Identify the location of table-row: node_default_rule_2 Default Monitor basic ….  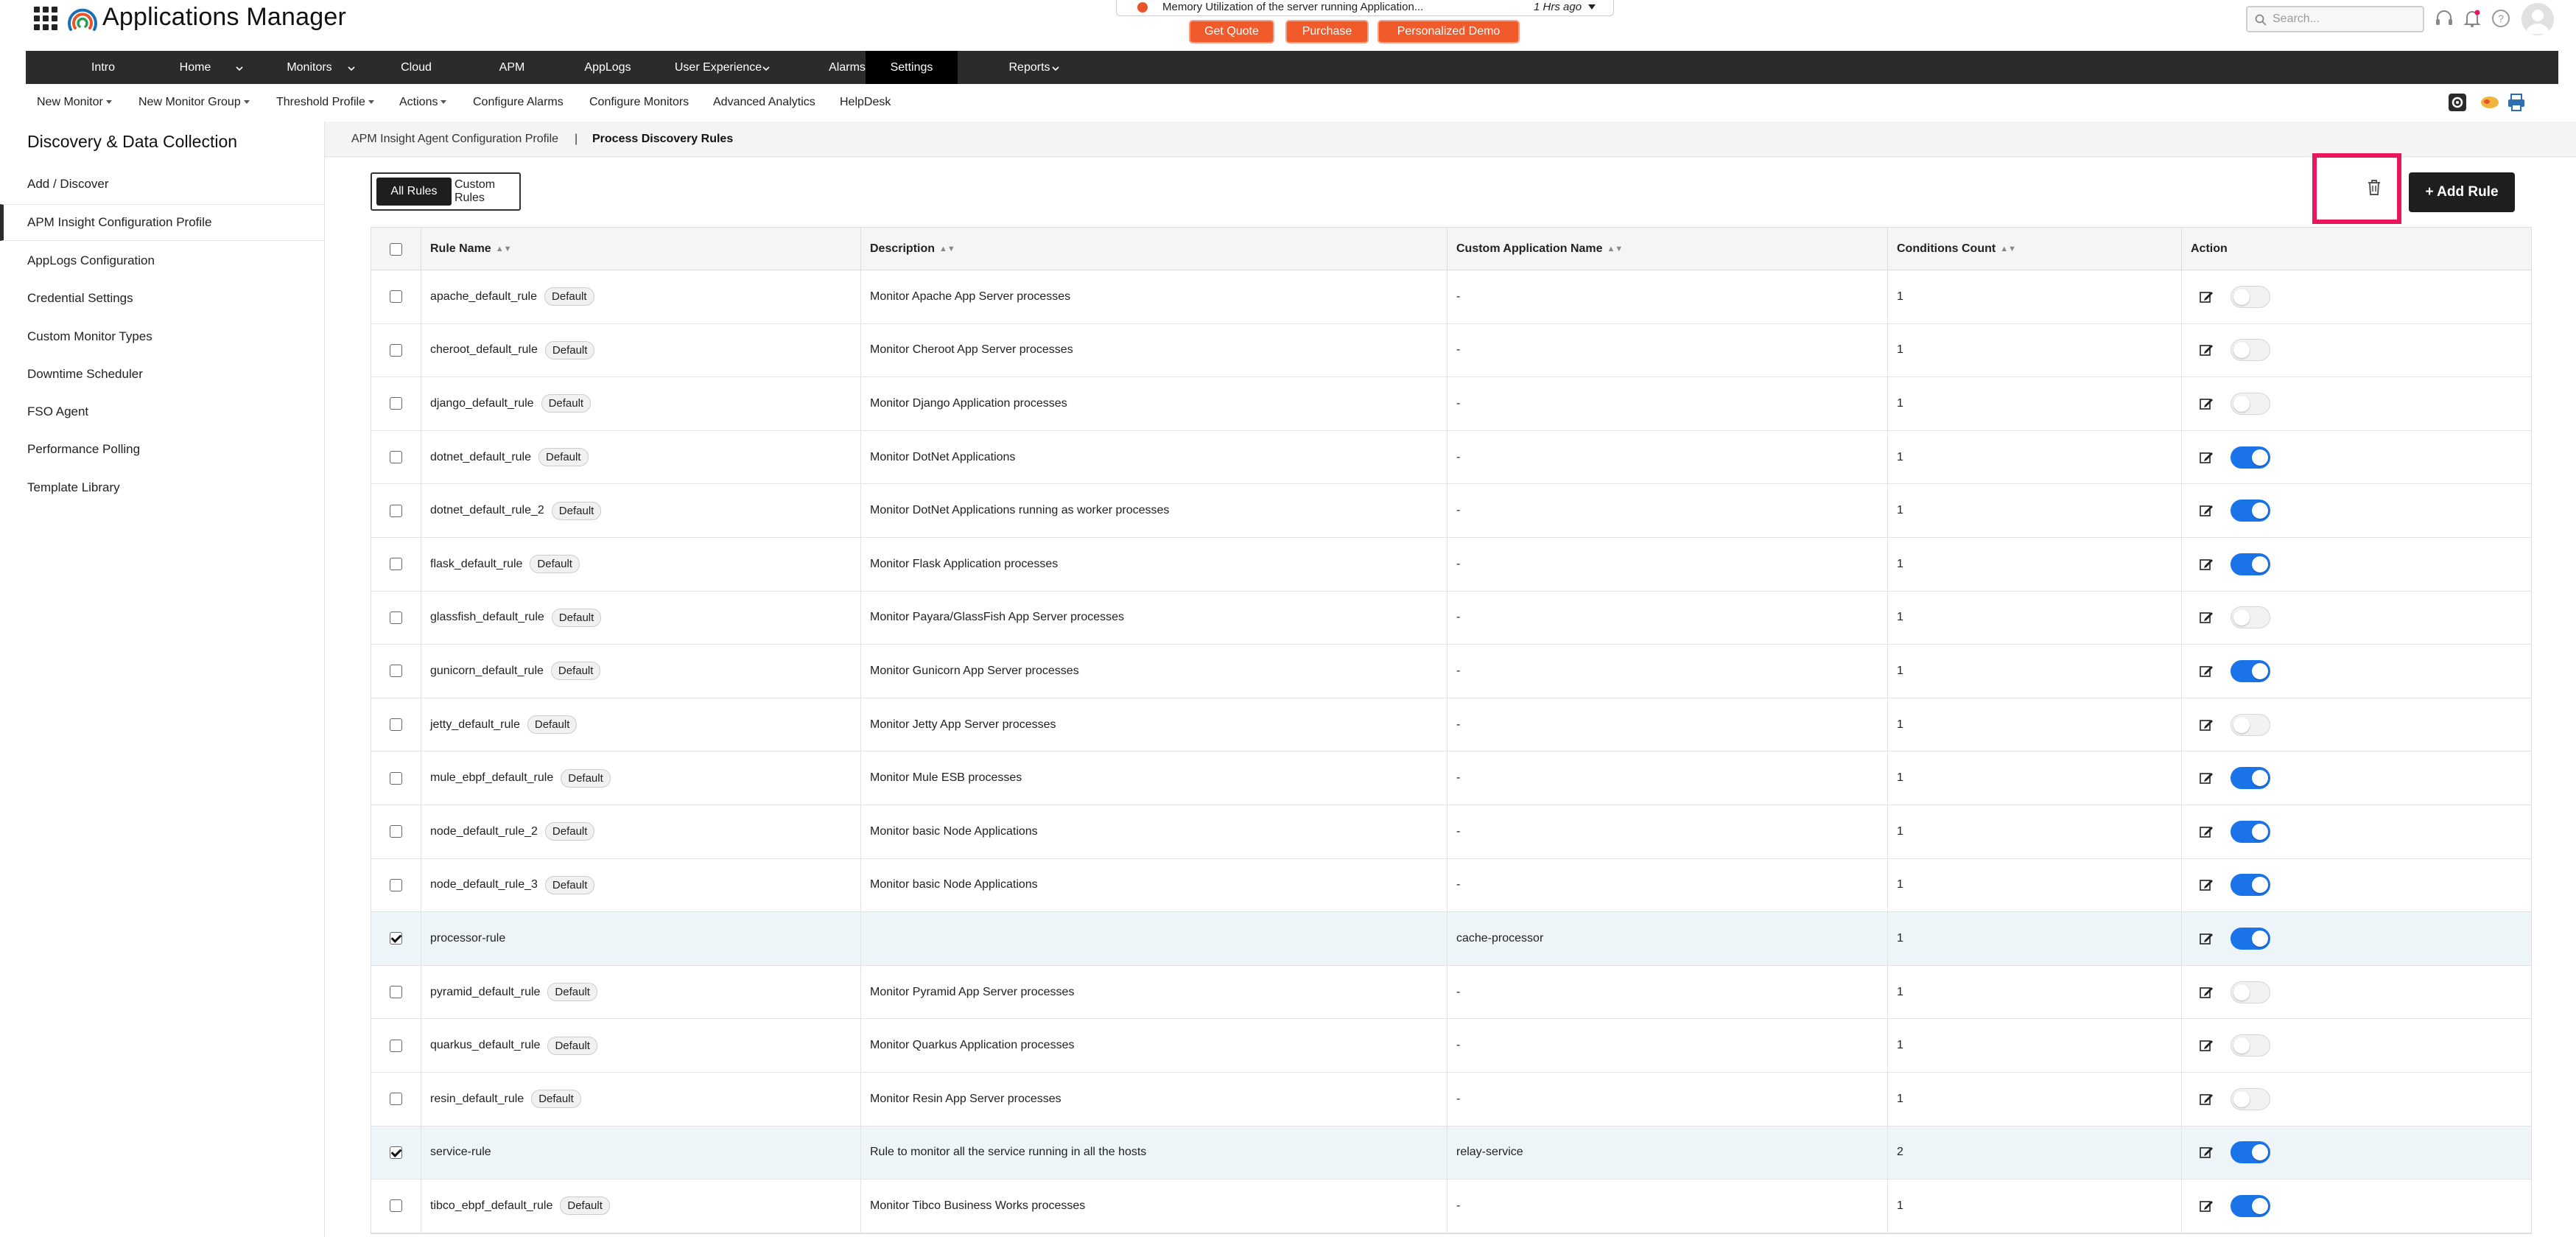
(1451, 832).